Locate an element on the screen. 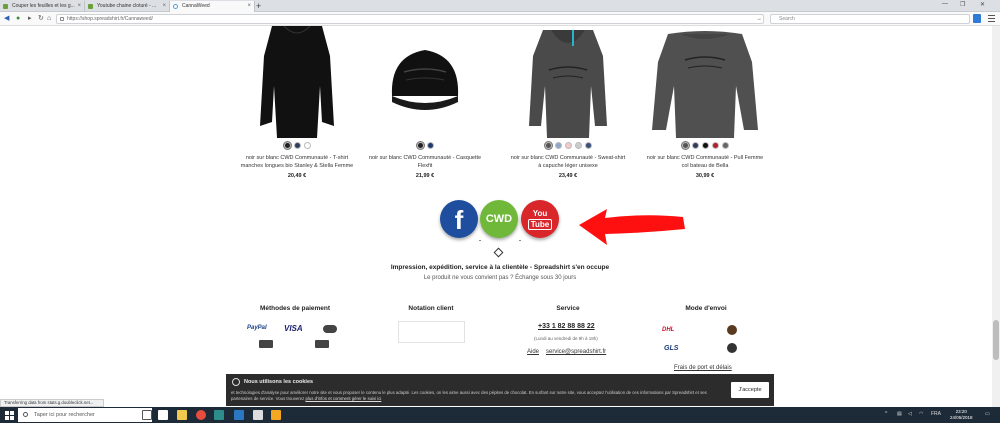 Image resolution: width=1000 pixels, height=423 pixels. home-icon: ⌂ is located at coordinates (49, 19).